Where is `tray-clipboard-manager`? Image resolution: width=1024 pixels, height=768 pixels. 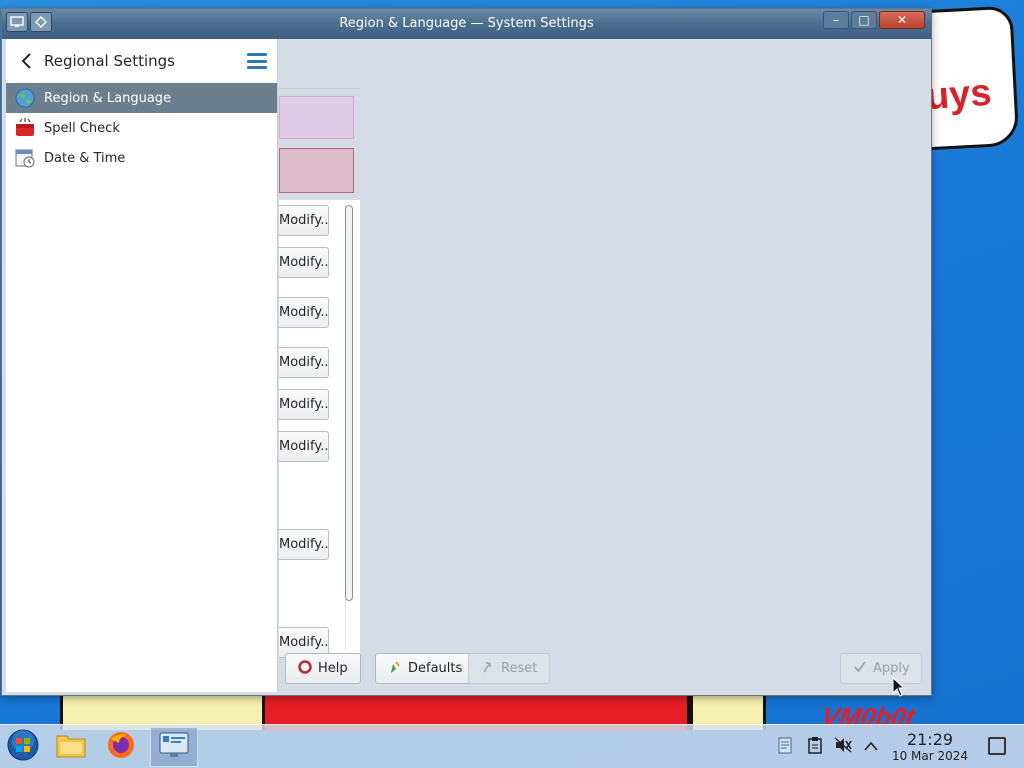
tray-clipboard-manager is located at coordinates (815, 746).